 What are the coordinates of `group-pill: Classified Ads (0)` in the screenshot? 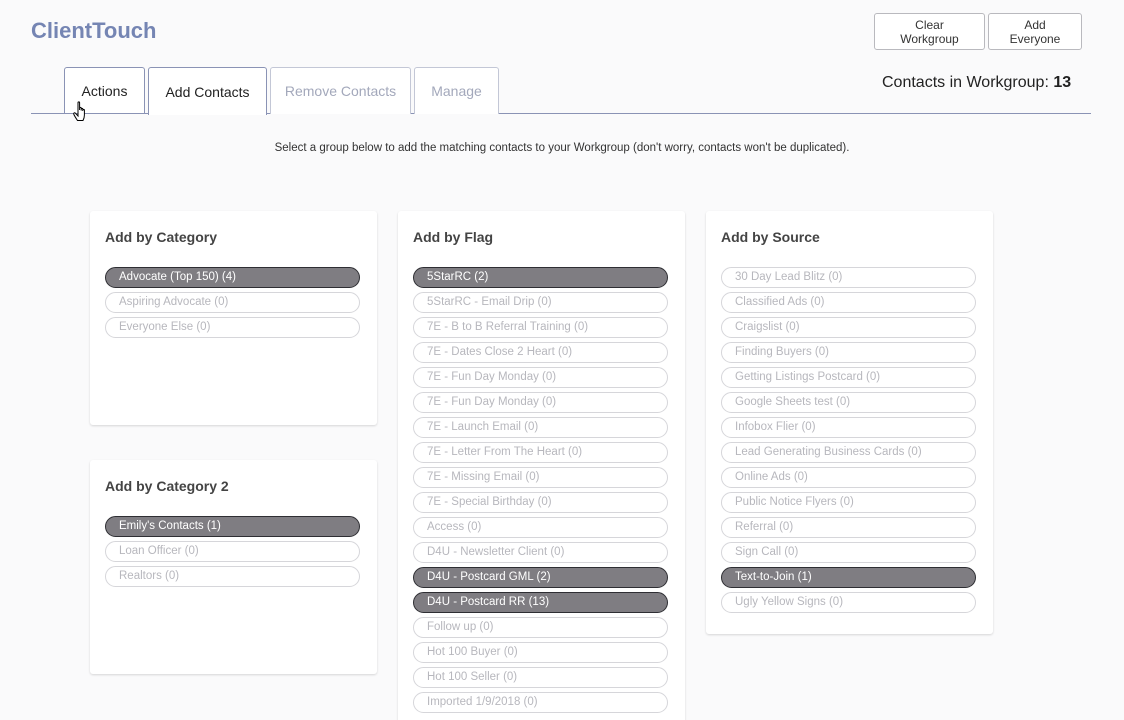 It's located at (848, 302).